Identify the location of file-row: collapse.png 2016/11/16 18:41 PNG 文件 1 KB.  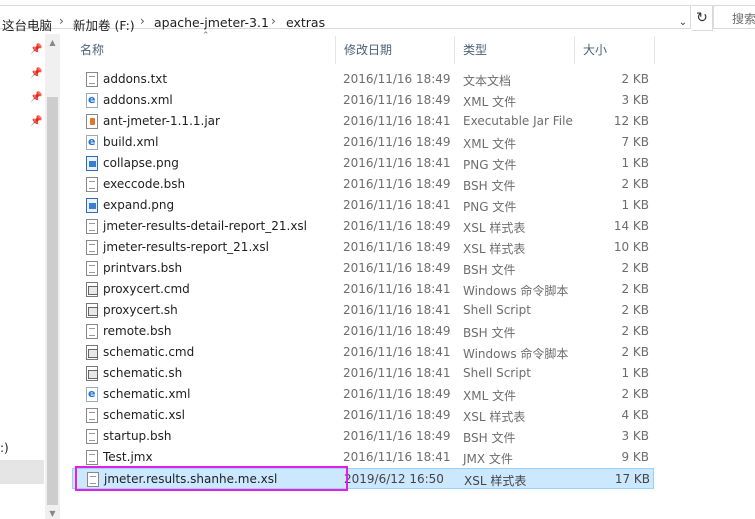
(363, 163).